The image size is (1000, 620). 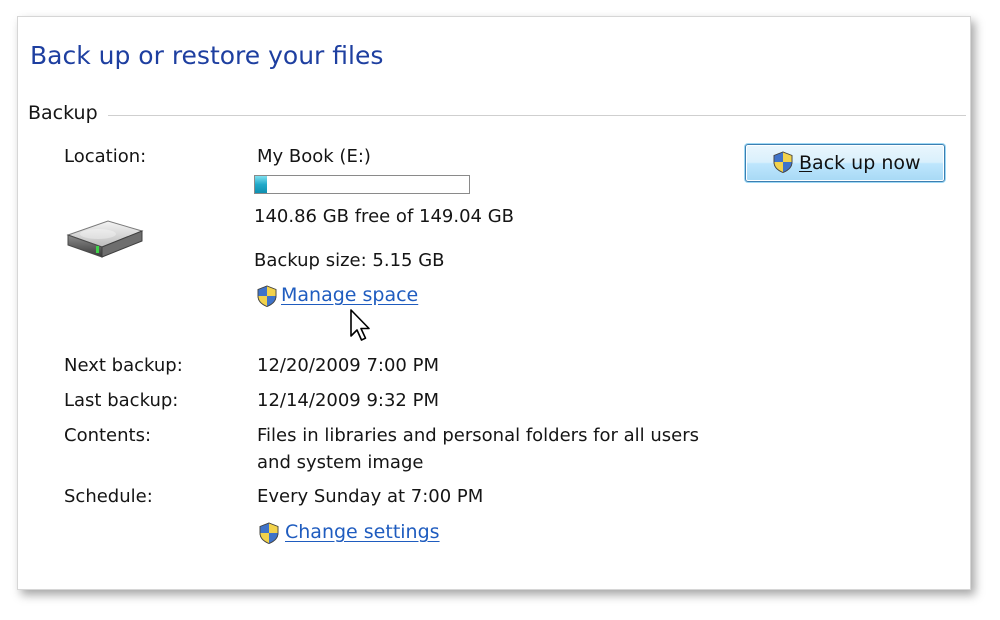 I want to click on last-backup-value: 12/14/2009 9:32 PM, so click(x=348, y=400).